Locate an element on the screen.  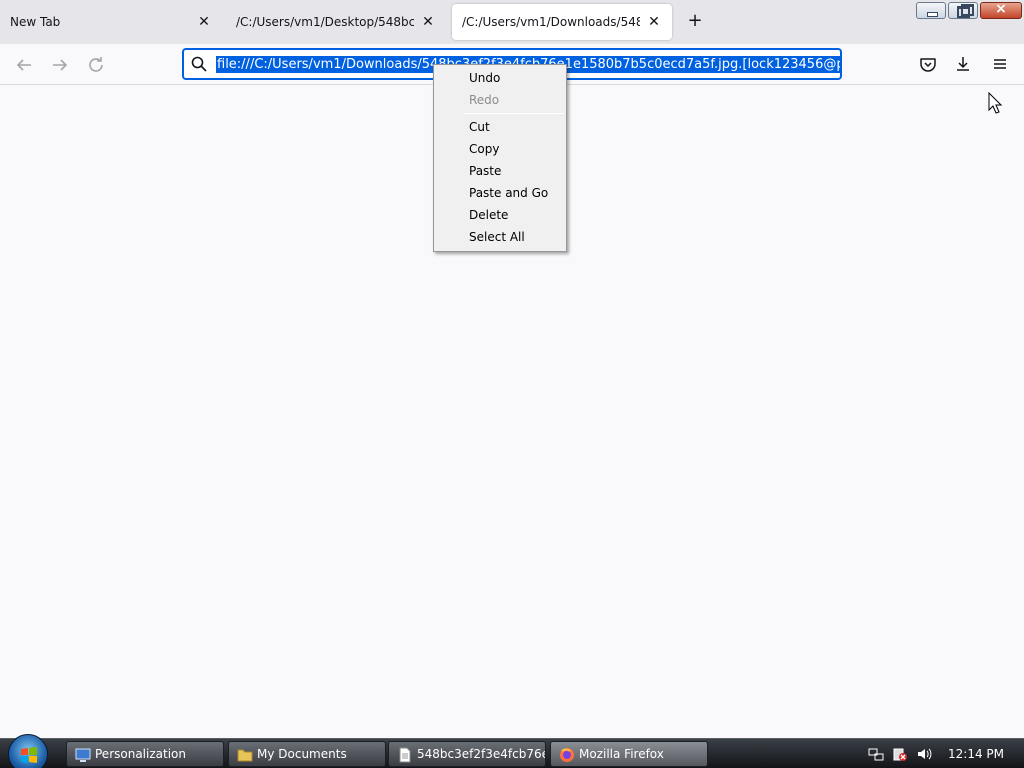
file-icon is located at coordinates (405, 755).